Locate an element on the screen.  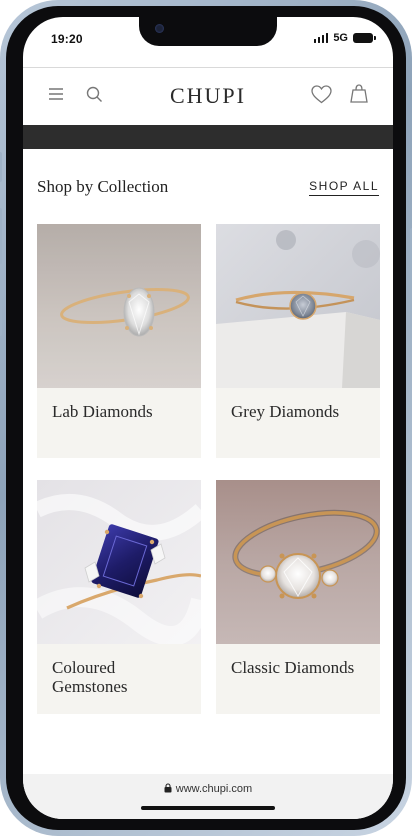
sapphire-ring-image is located at coordinates (119, 562).